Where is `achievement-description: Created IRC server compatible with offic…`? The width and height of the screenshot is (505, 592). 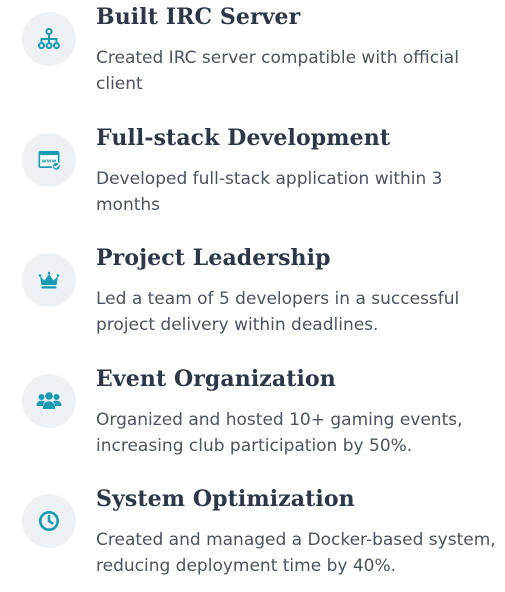
achievement-description: Created IRC server compatible with offic… is located at coordinates (277, 71).